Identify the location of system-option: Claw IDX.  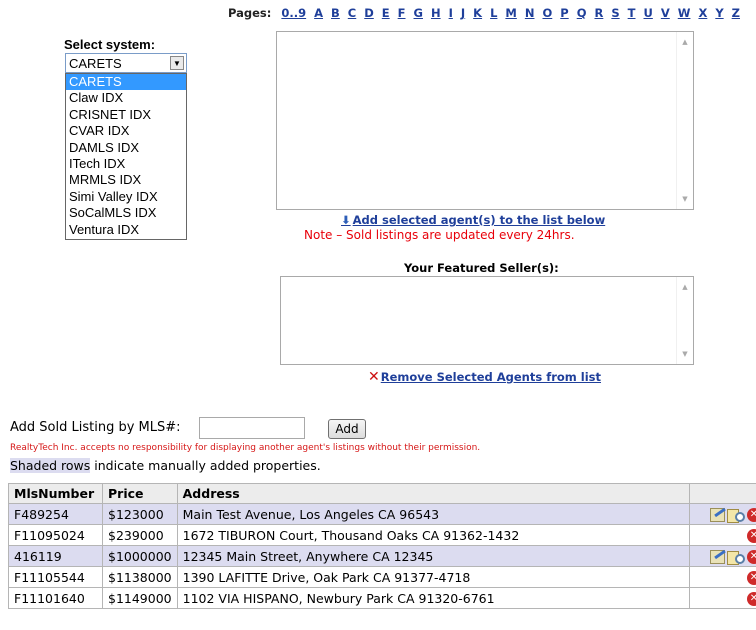
(126, 98).